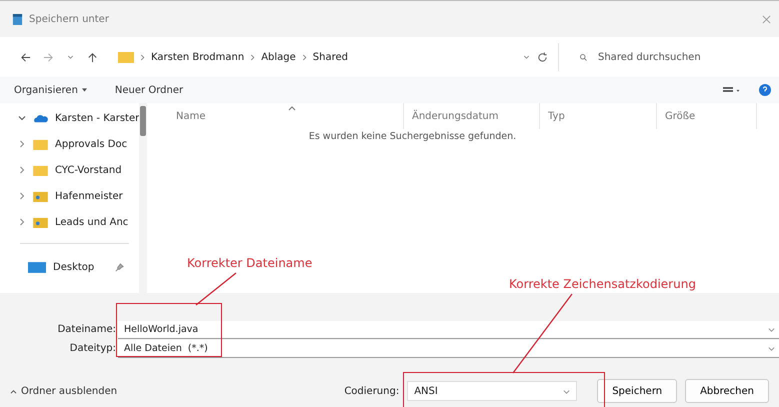 The width and height of the screenshot is (779, 407). Describe the element at coordinates (249, 263) in the screenshot. I see `annotation-label: Korrekter Dateiname` at that location.